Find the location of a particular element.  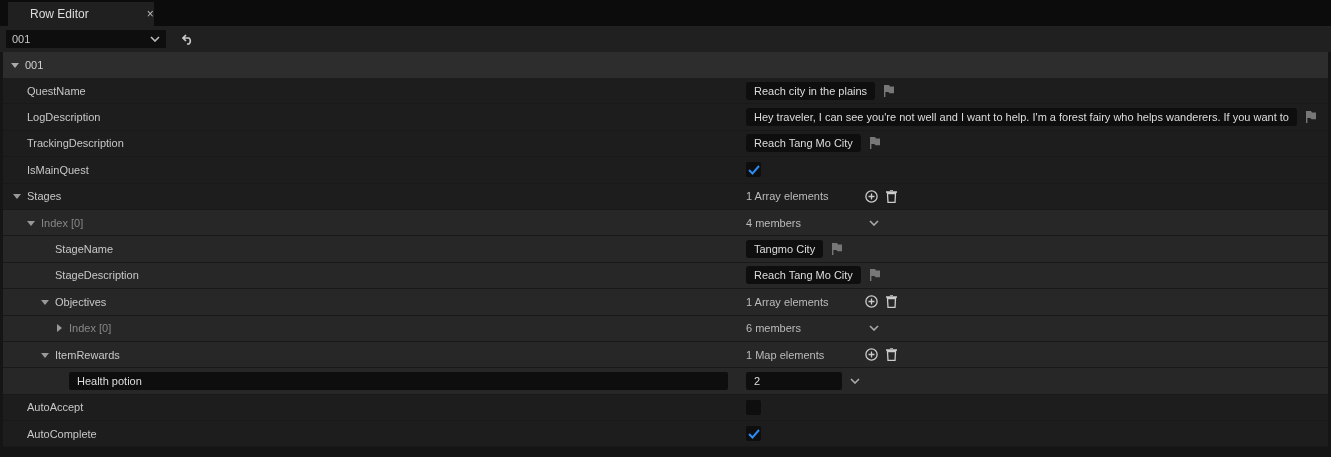

property-name: StageName is located at coordinates (84, 249).